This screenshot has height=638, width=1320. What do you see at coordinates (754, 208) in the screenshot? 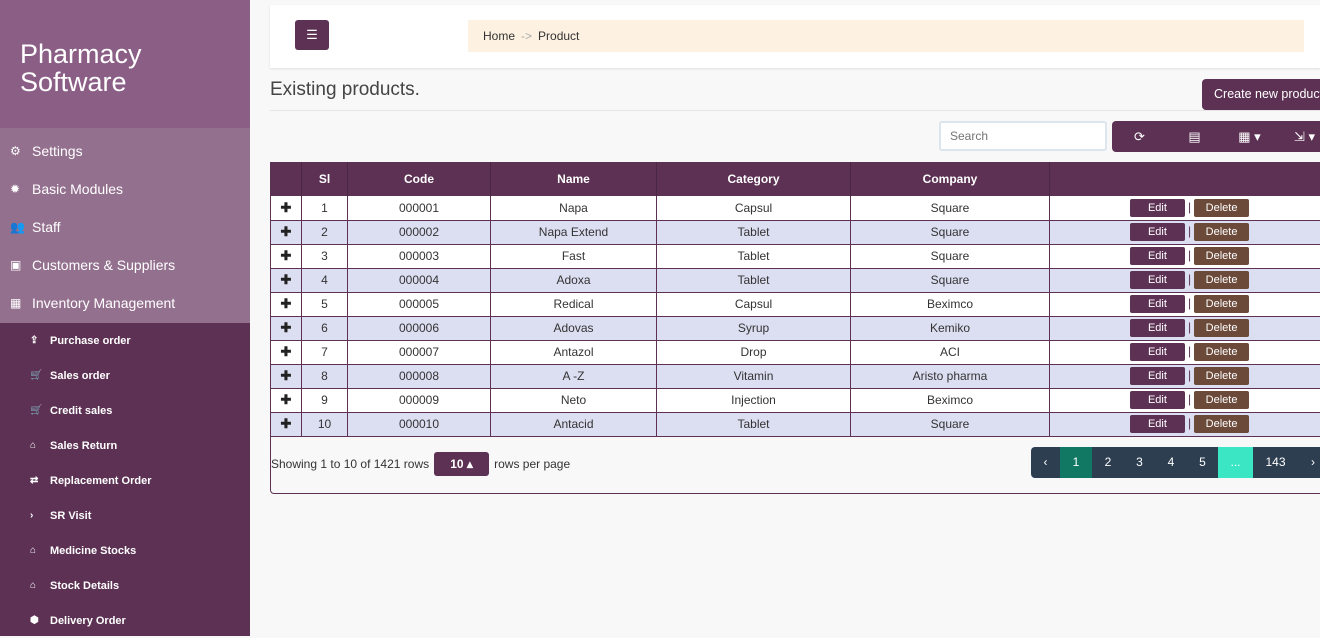
I see `cell-category: Capsul` at bounding box center [754, 208].